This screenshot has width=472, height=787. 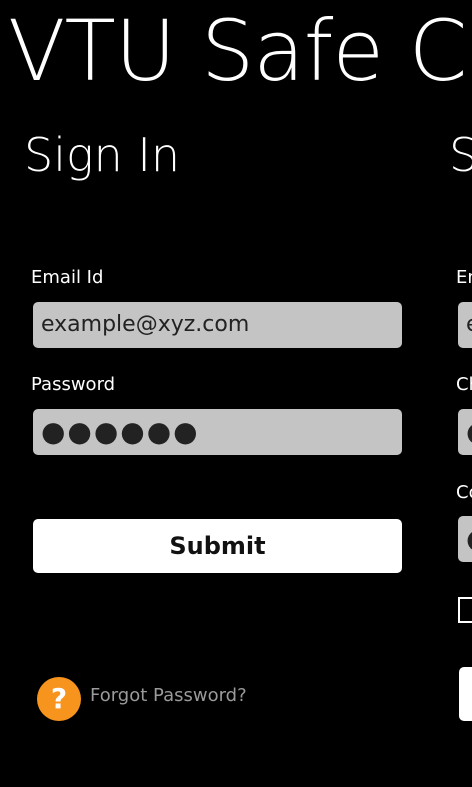 What do you see at coordinates (168, 696) in the screenshot?
I see `forgot-password-link: Forgot Password?` at bounding box center [168, 696].